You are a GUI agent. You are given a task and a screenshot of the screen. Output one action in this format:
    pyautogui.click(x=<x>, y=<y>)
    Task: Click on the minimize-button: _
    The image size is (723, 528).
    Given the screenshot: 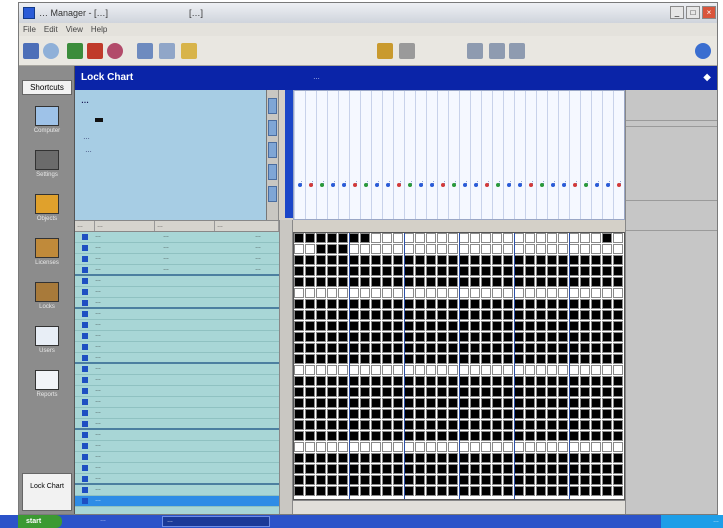 What is the action you would take?
    pyautogui.click(x=677, y=12)
    